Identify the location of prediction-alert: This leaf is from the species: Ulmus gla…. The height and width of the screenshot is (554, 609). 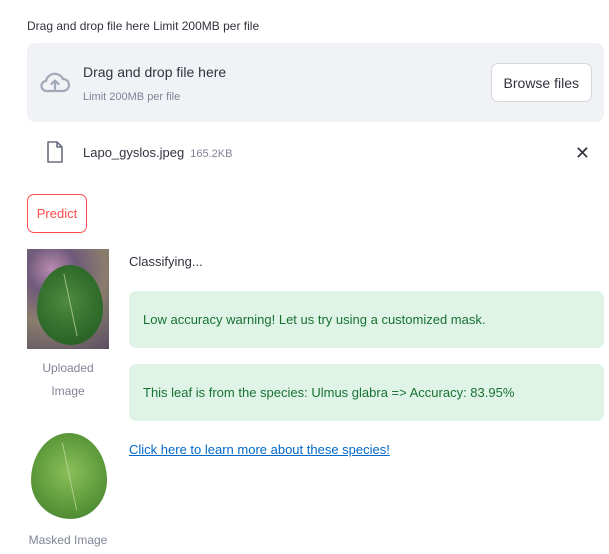
(366, 392).